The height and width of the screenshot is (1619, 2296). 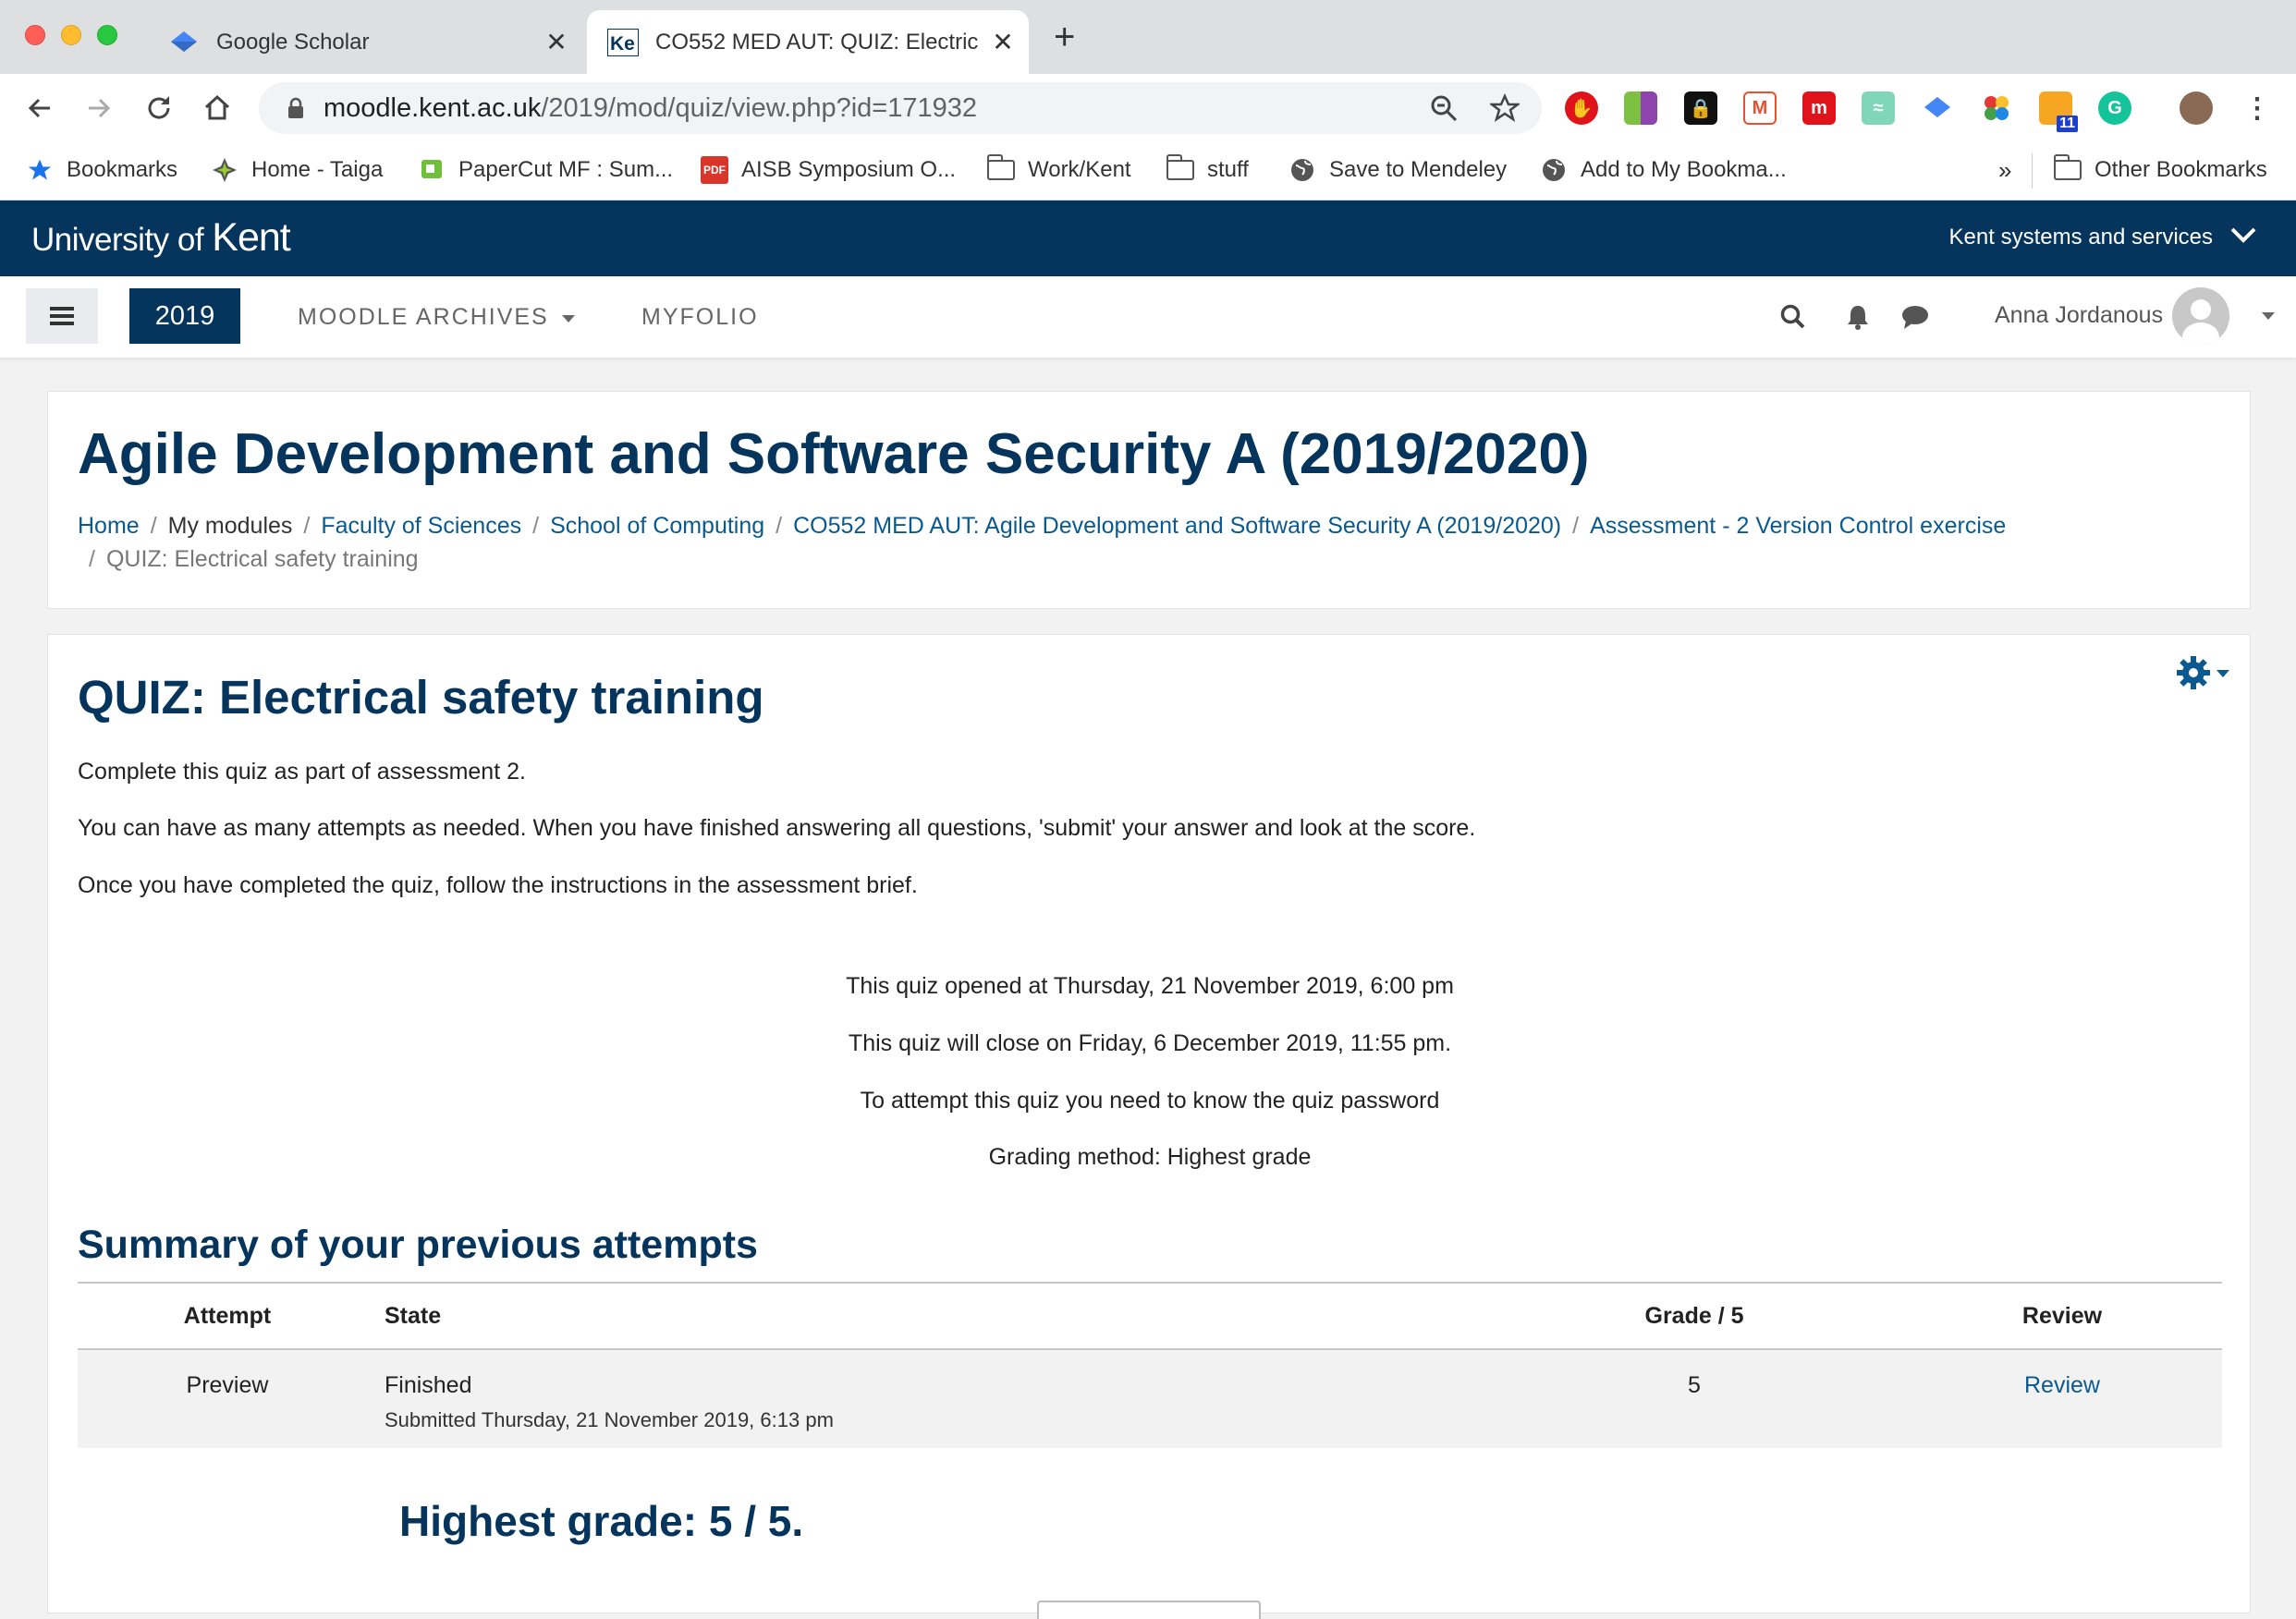 I want to click on extension-icon: m, so click(x=1819, y=108).